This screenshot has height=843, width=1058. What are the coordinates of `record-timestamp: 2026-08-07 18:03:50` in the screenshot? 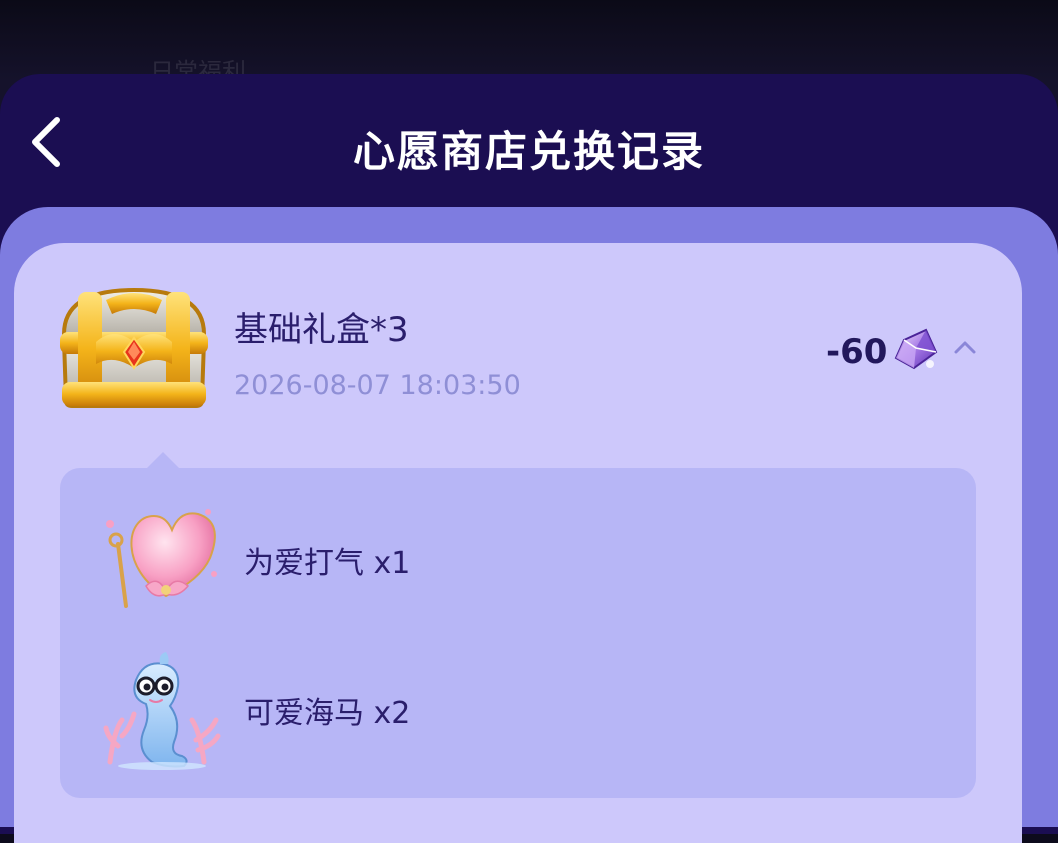 It's located at (377, 385).